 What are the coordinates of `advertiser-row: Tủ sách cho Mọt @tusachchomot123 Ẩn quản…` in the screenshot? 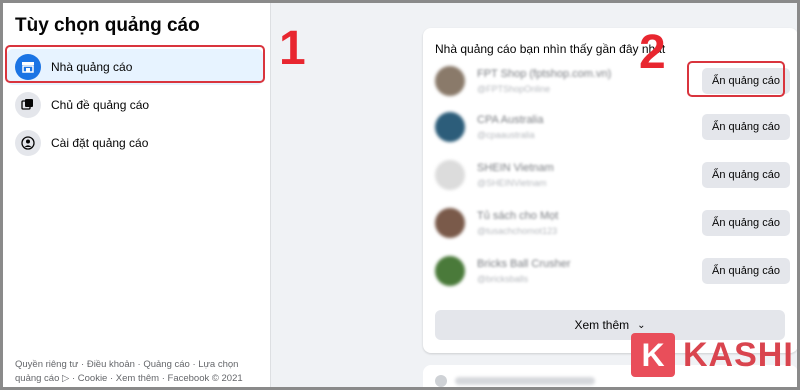 It's located at (612, 224).